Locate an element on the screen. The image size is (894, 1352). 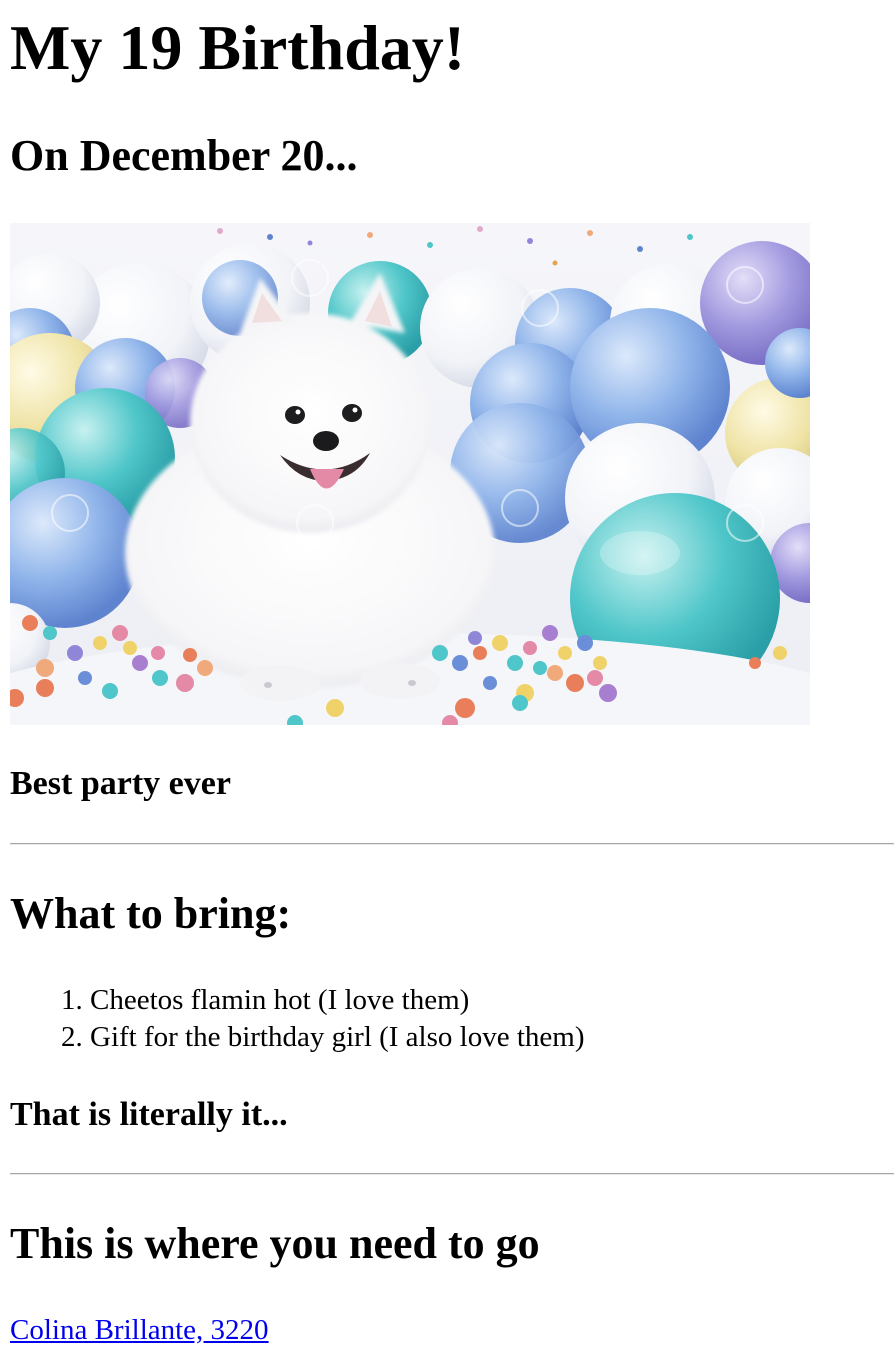
photo-caption: Best party ever is located at coordinates (120, 783).